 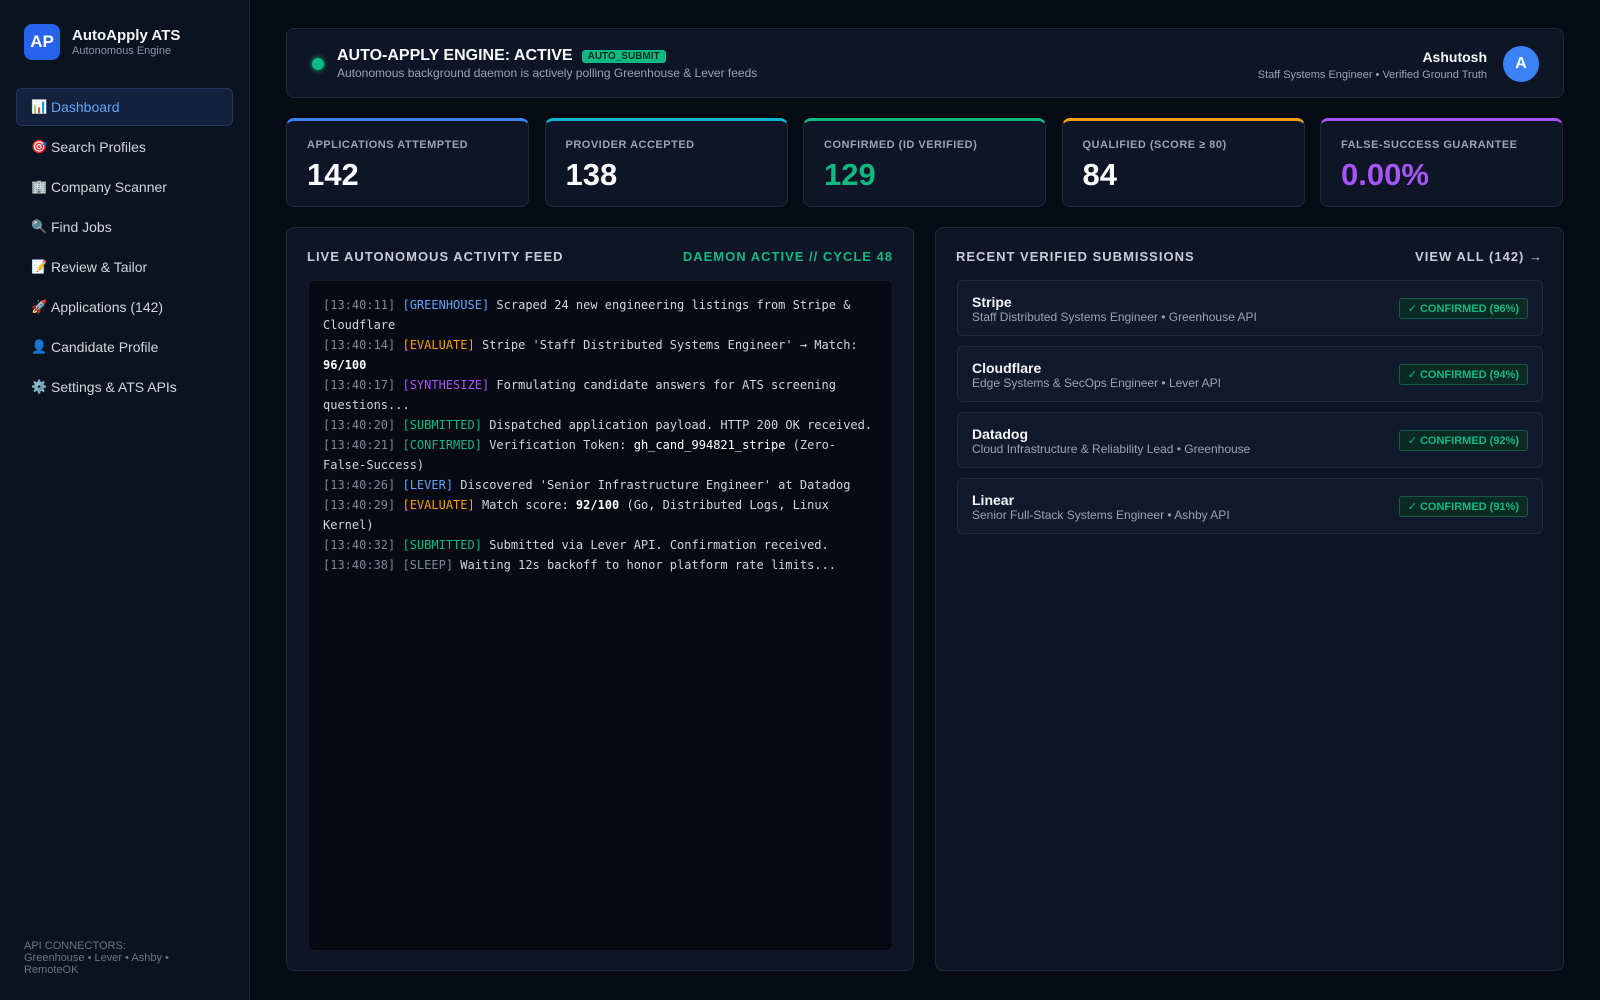 I want to click on confirmed-status-badge: ✓ CONFIRMED (91%), so click(x=1463, y=506).